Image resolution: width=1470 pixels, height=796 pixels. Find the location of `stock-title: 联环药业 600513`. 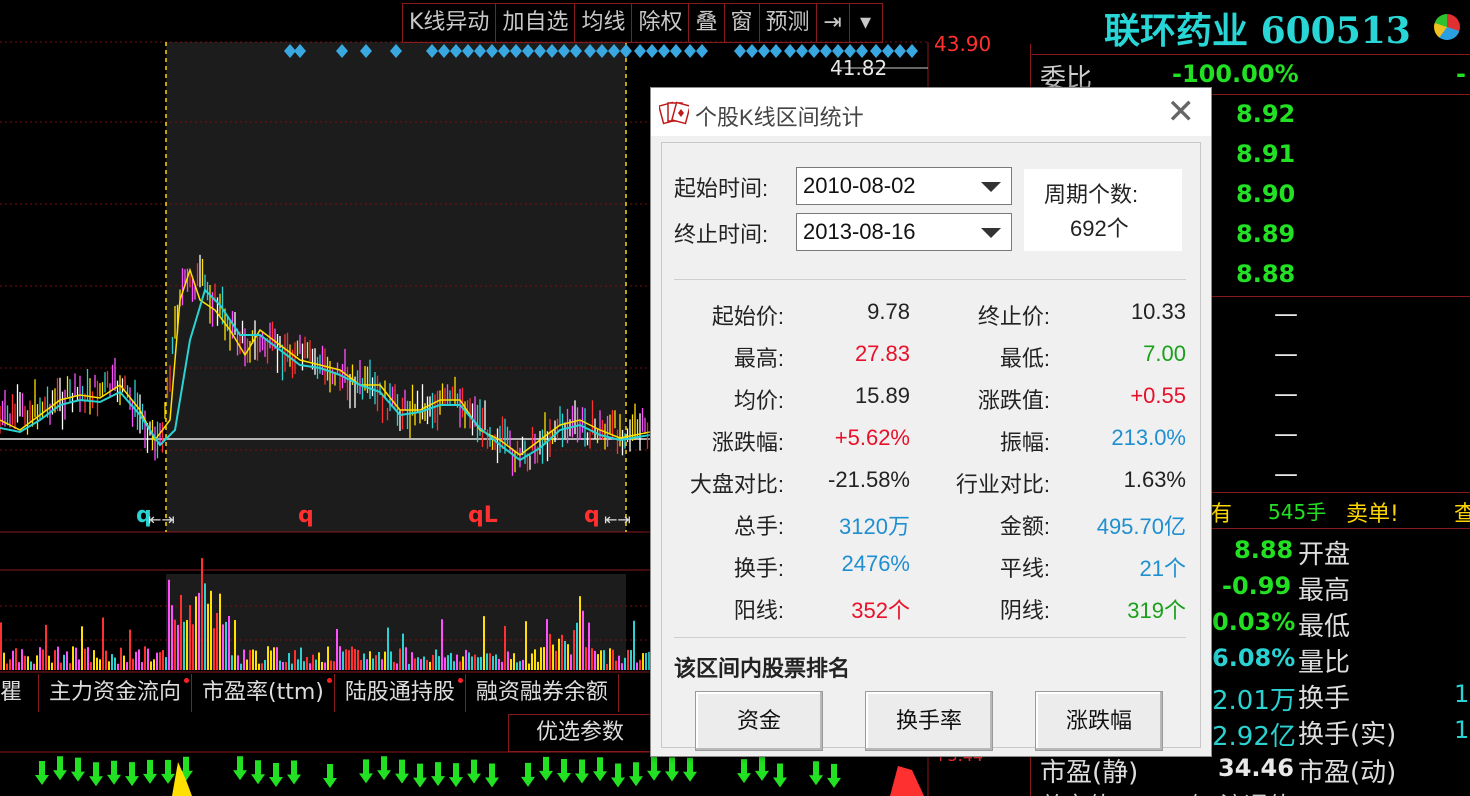

stock-title: 联环药业 600513 is located at coordinates (1257, 28).